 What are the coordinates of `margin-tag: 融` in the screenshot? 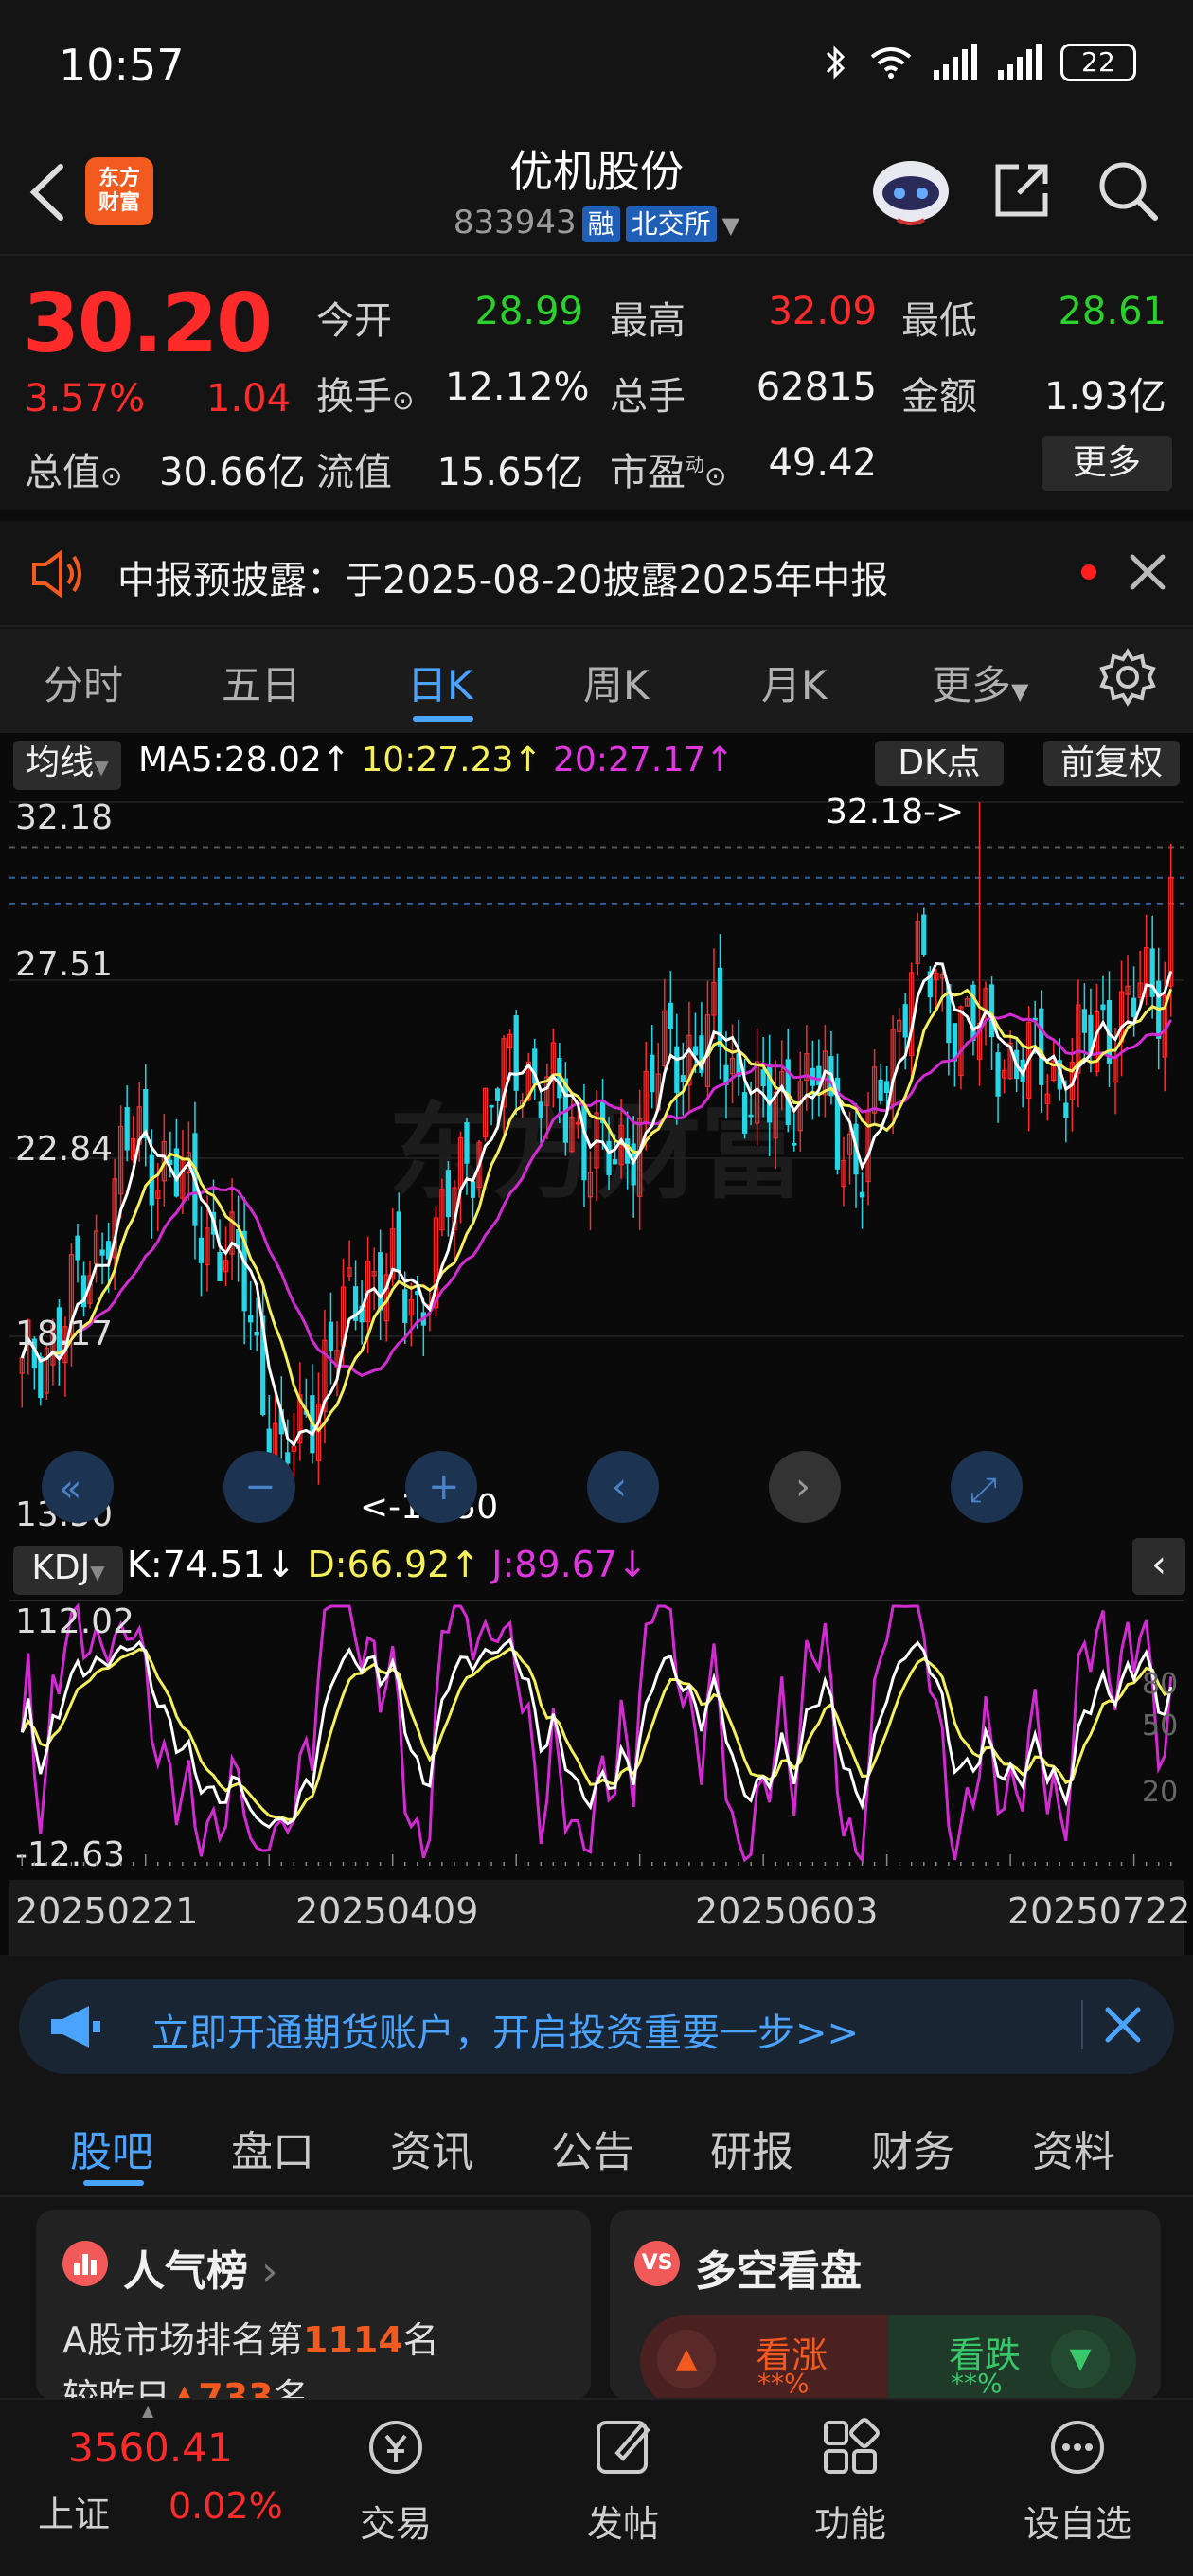 It's located at (600, 224).